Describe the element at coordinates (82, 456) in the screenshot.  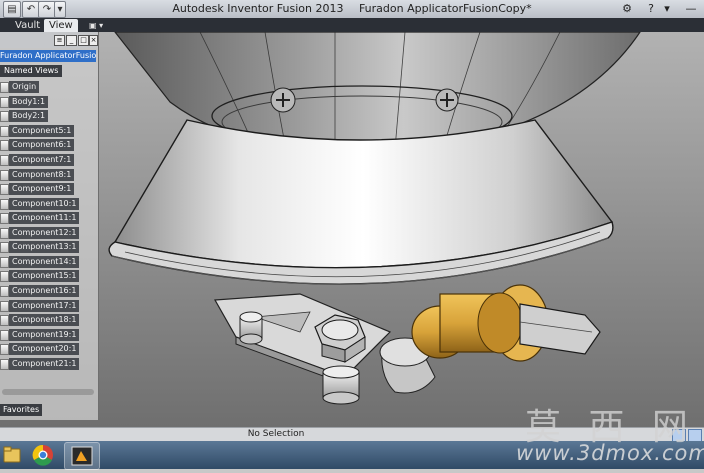
I see `inventor-fusion-task-icon` at that location.